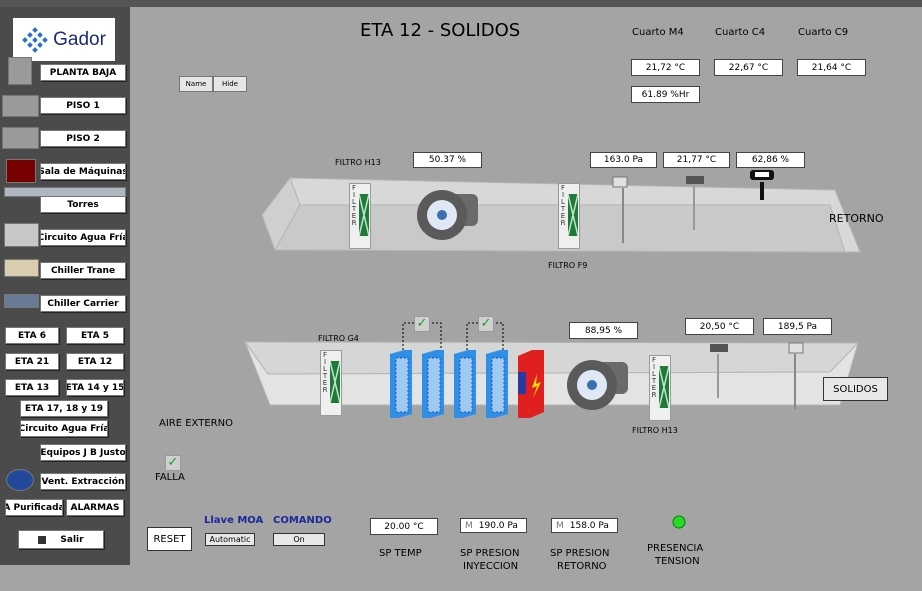 This screenshot has height=591, width=922. What do you see at coordinates (679, 522) in the screenshot?
I see `presencia-tension-indicator` at bounding box center [679, 522].